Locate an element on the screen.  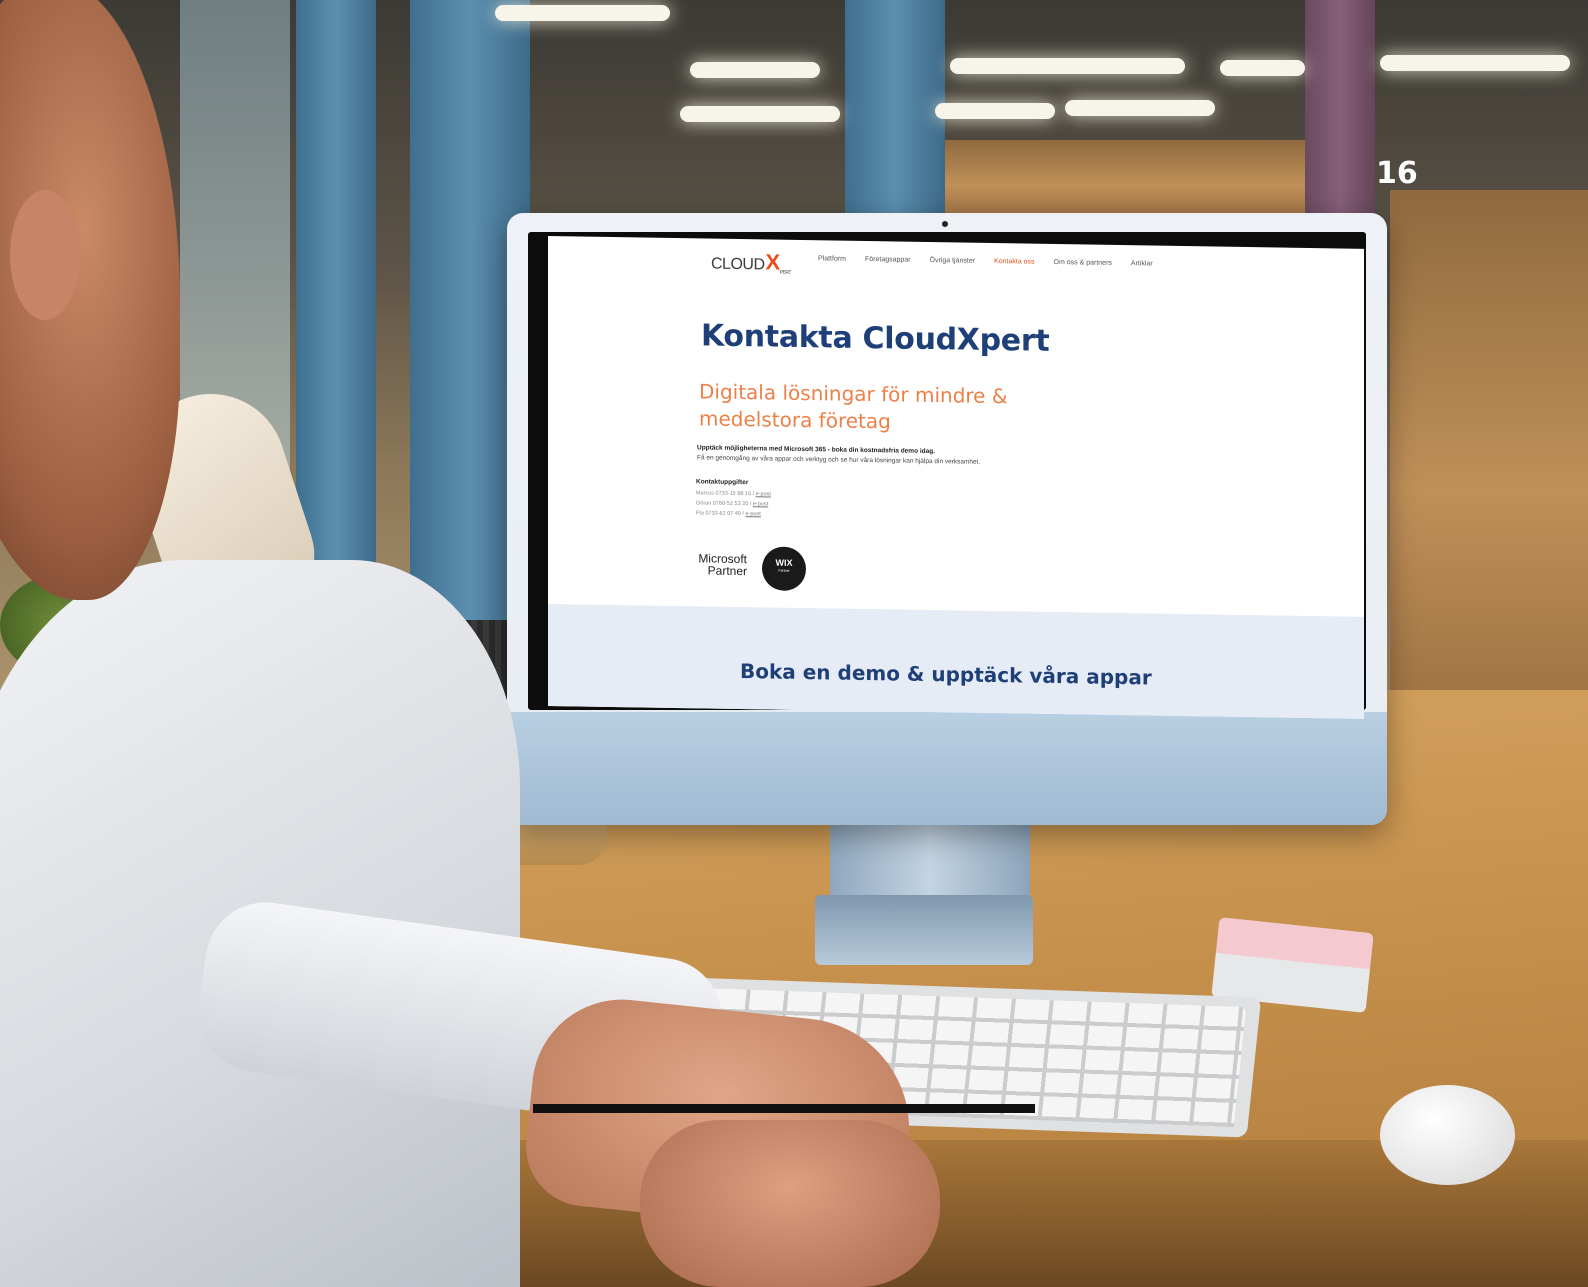
wix-sub-label: Partner is located at coordinates (784, 570).